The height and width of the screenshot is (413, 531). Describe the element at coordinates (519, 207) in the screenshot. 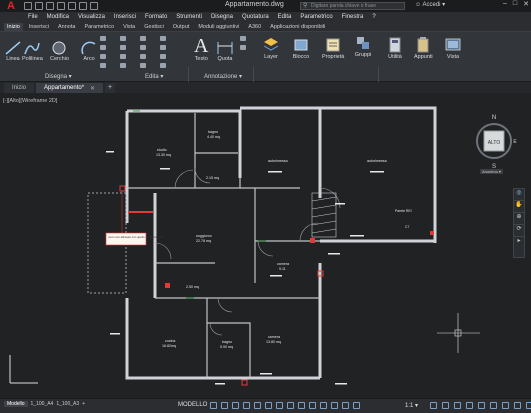

I see `pan-icon: ✋` at that location.